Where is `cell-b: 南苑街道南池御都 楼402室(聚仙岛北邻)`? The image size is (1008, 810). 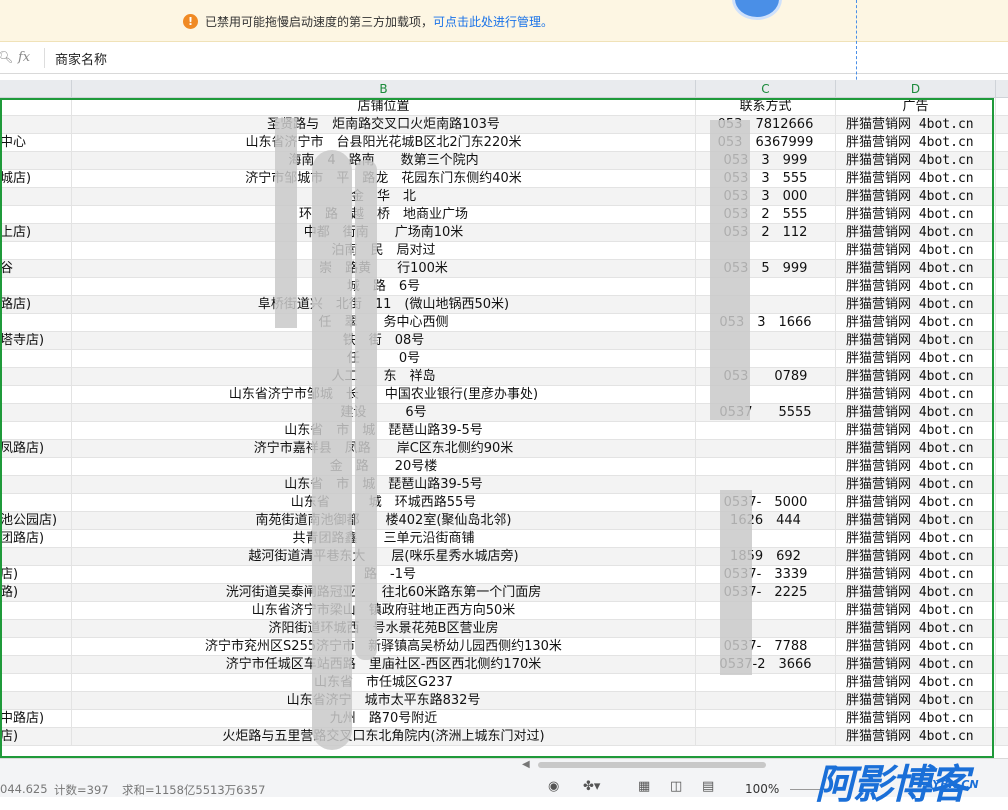
cell-b: 南苑街道南池御都 楼402室(聚仙岛北邻) is located at coordinates (384, 521).